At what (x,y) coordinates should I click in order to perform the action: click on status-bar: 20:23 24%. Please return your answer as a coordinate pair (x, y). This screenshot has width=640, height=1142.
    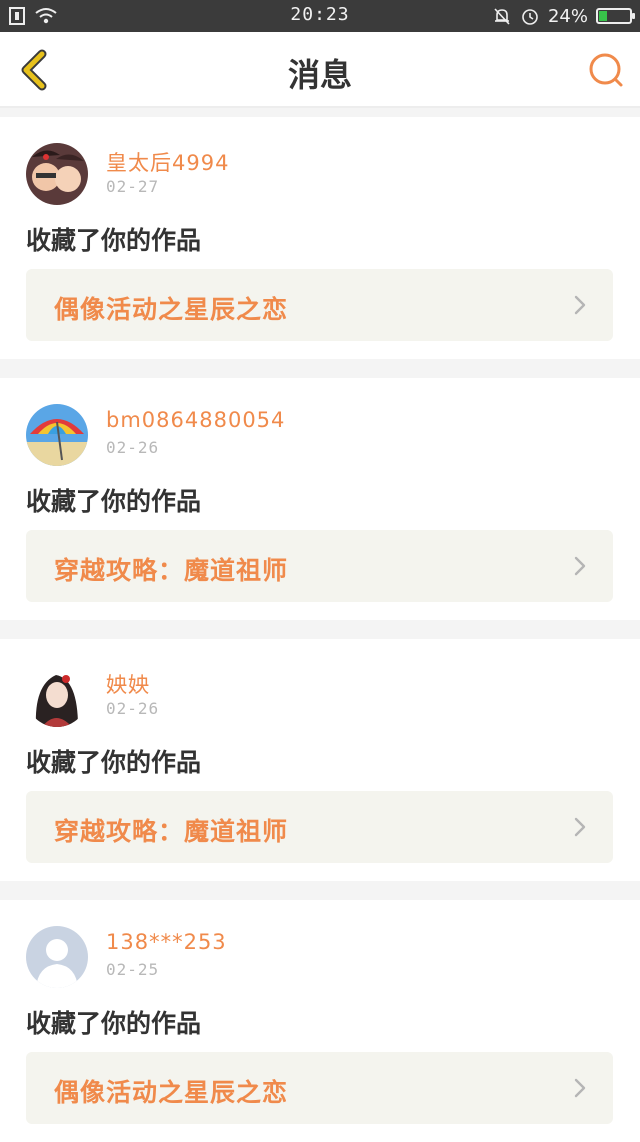
    Looking at the image, I should click on (320, 16).